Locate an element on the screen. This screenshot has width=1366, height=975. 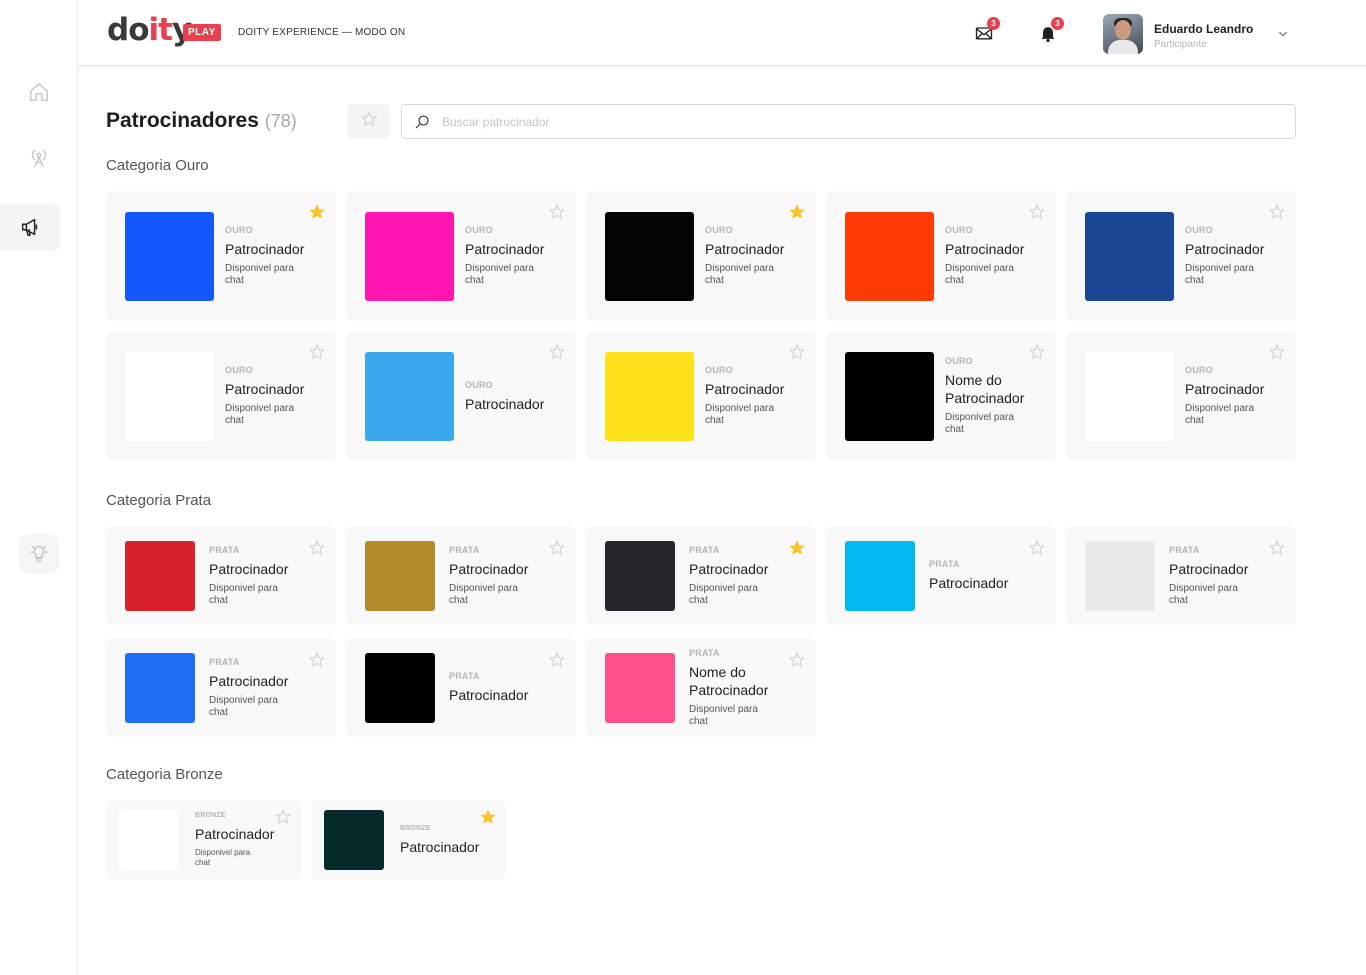
sponsor-card: BRONZE Patrocinador is located at coordinates (408, 840).